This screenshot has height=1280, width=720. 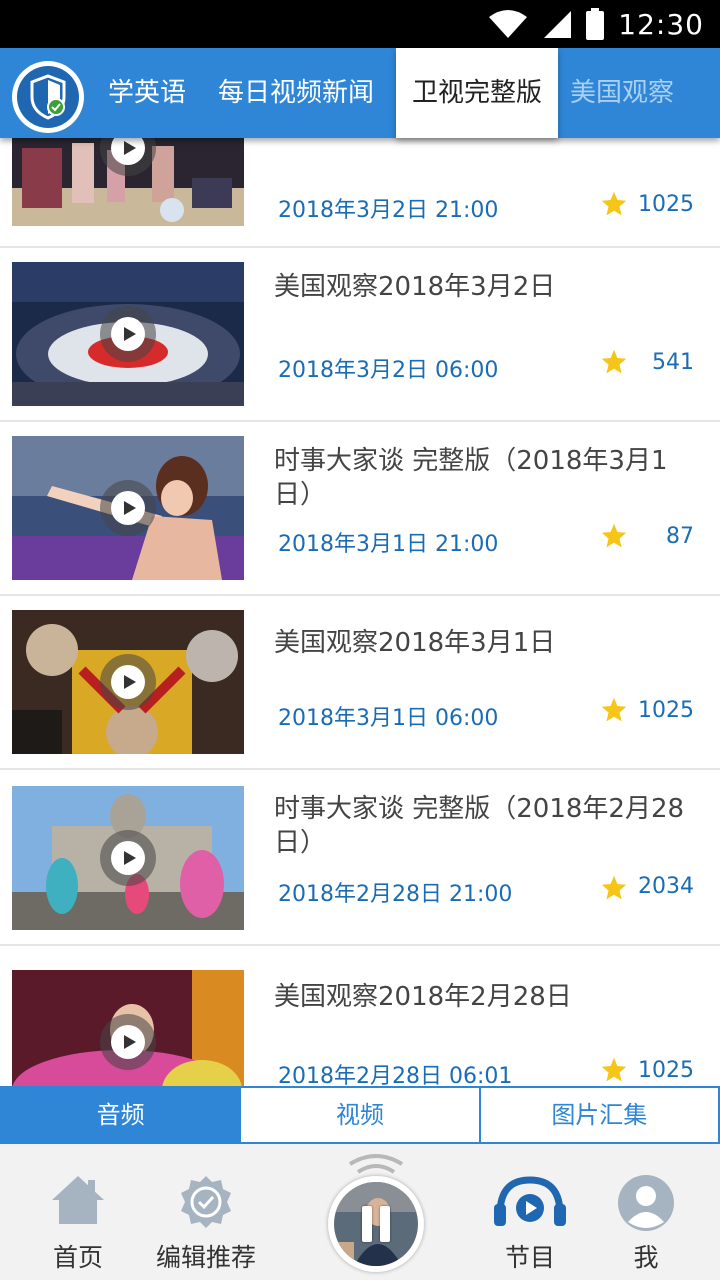 What do you see at coordinates (78, 1200) in the screenshot?
I see `home-icon` at bounding box center [78, 1200].